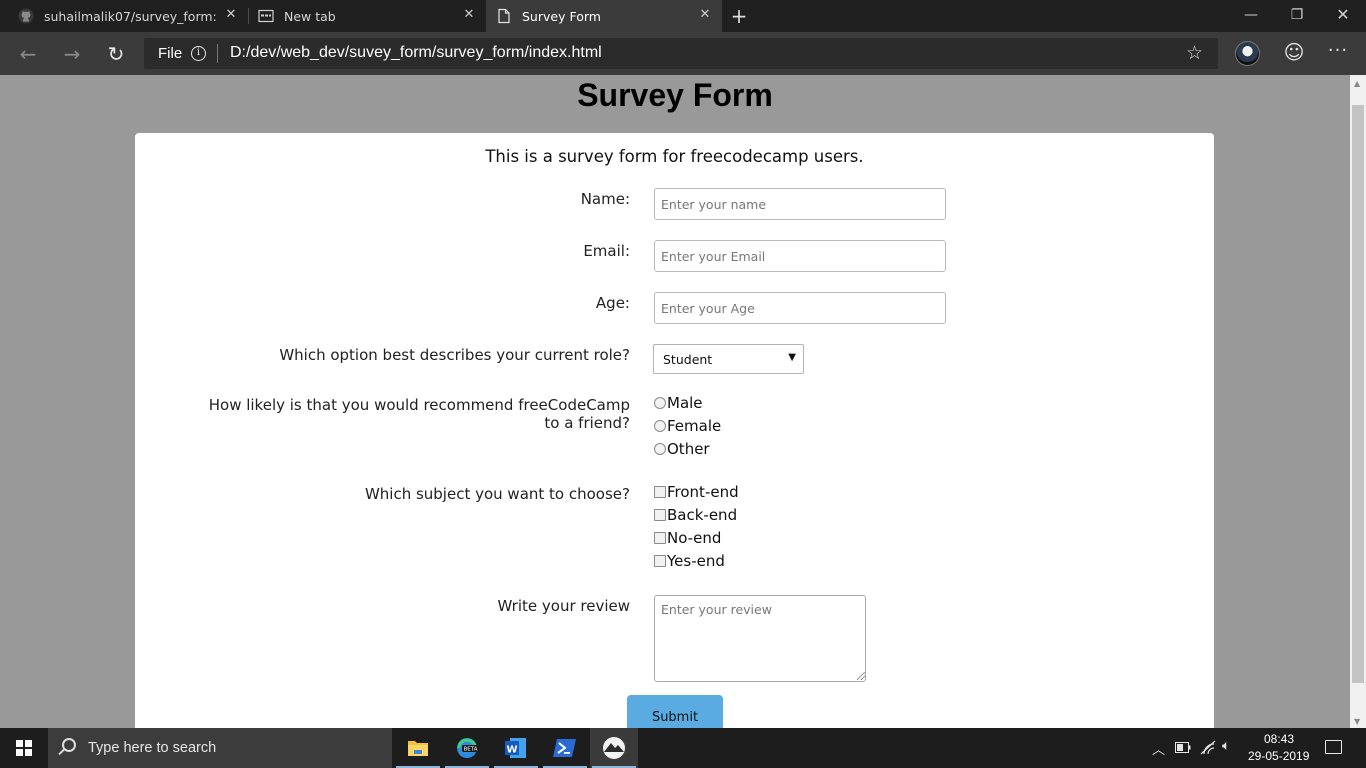  Describe the element at coordinates (497, 494) in the screenshot. I see `subjects-label: Which subject you want to choose?` at that location.